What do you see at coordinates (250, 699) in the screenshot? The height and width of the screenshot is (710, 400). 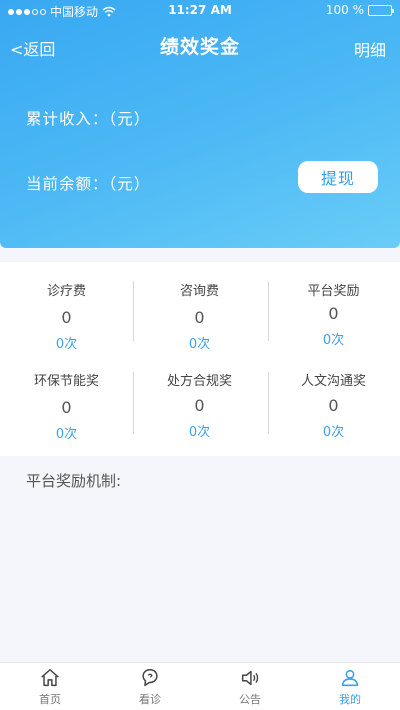 I see `tab-label: 公告` at bounding box center [250, 699].